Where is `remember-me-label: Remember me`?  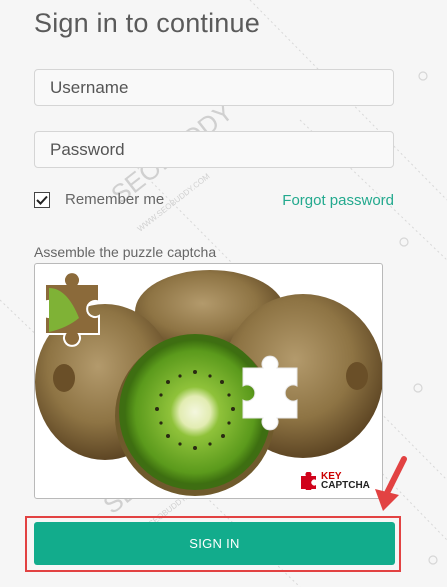
remember-me-label: Remember me is located at coordinates (115, 199).